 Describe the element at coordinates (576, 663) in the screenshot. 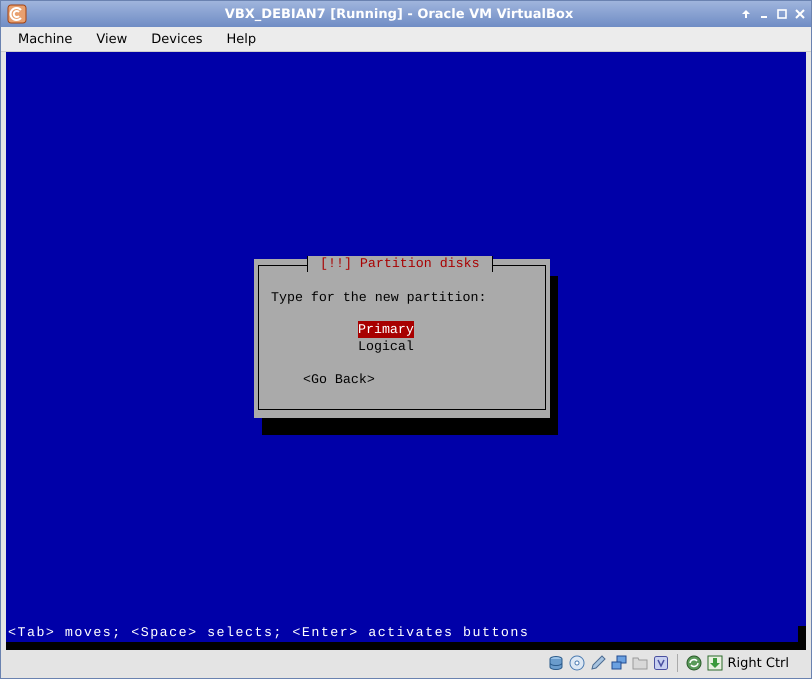

I see `optical-disc-icon` at that location.